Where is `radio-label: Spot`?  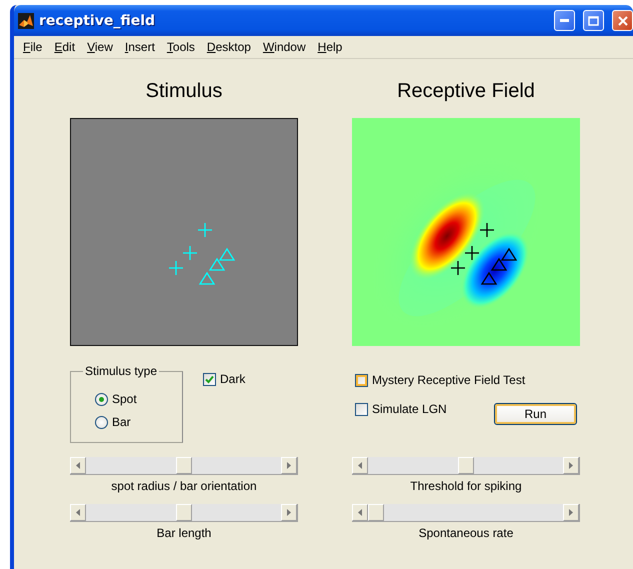 radio-label: Spot is located at coordinates (124, 399).